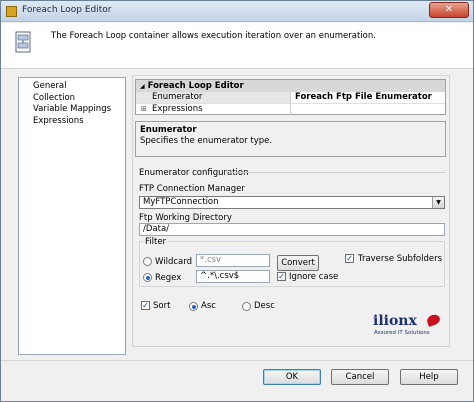 This screenshot has height=402, width=474. I want to click on property-row-expressions: ⊞ Expressions, so click(290, 109).